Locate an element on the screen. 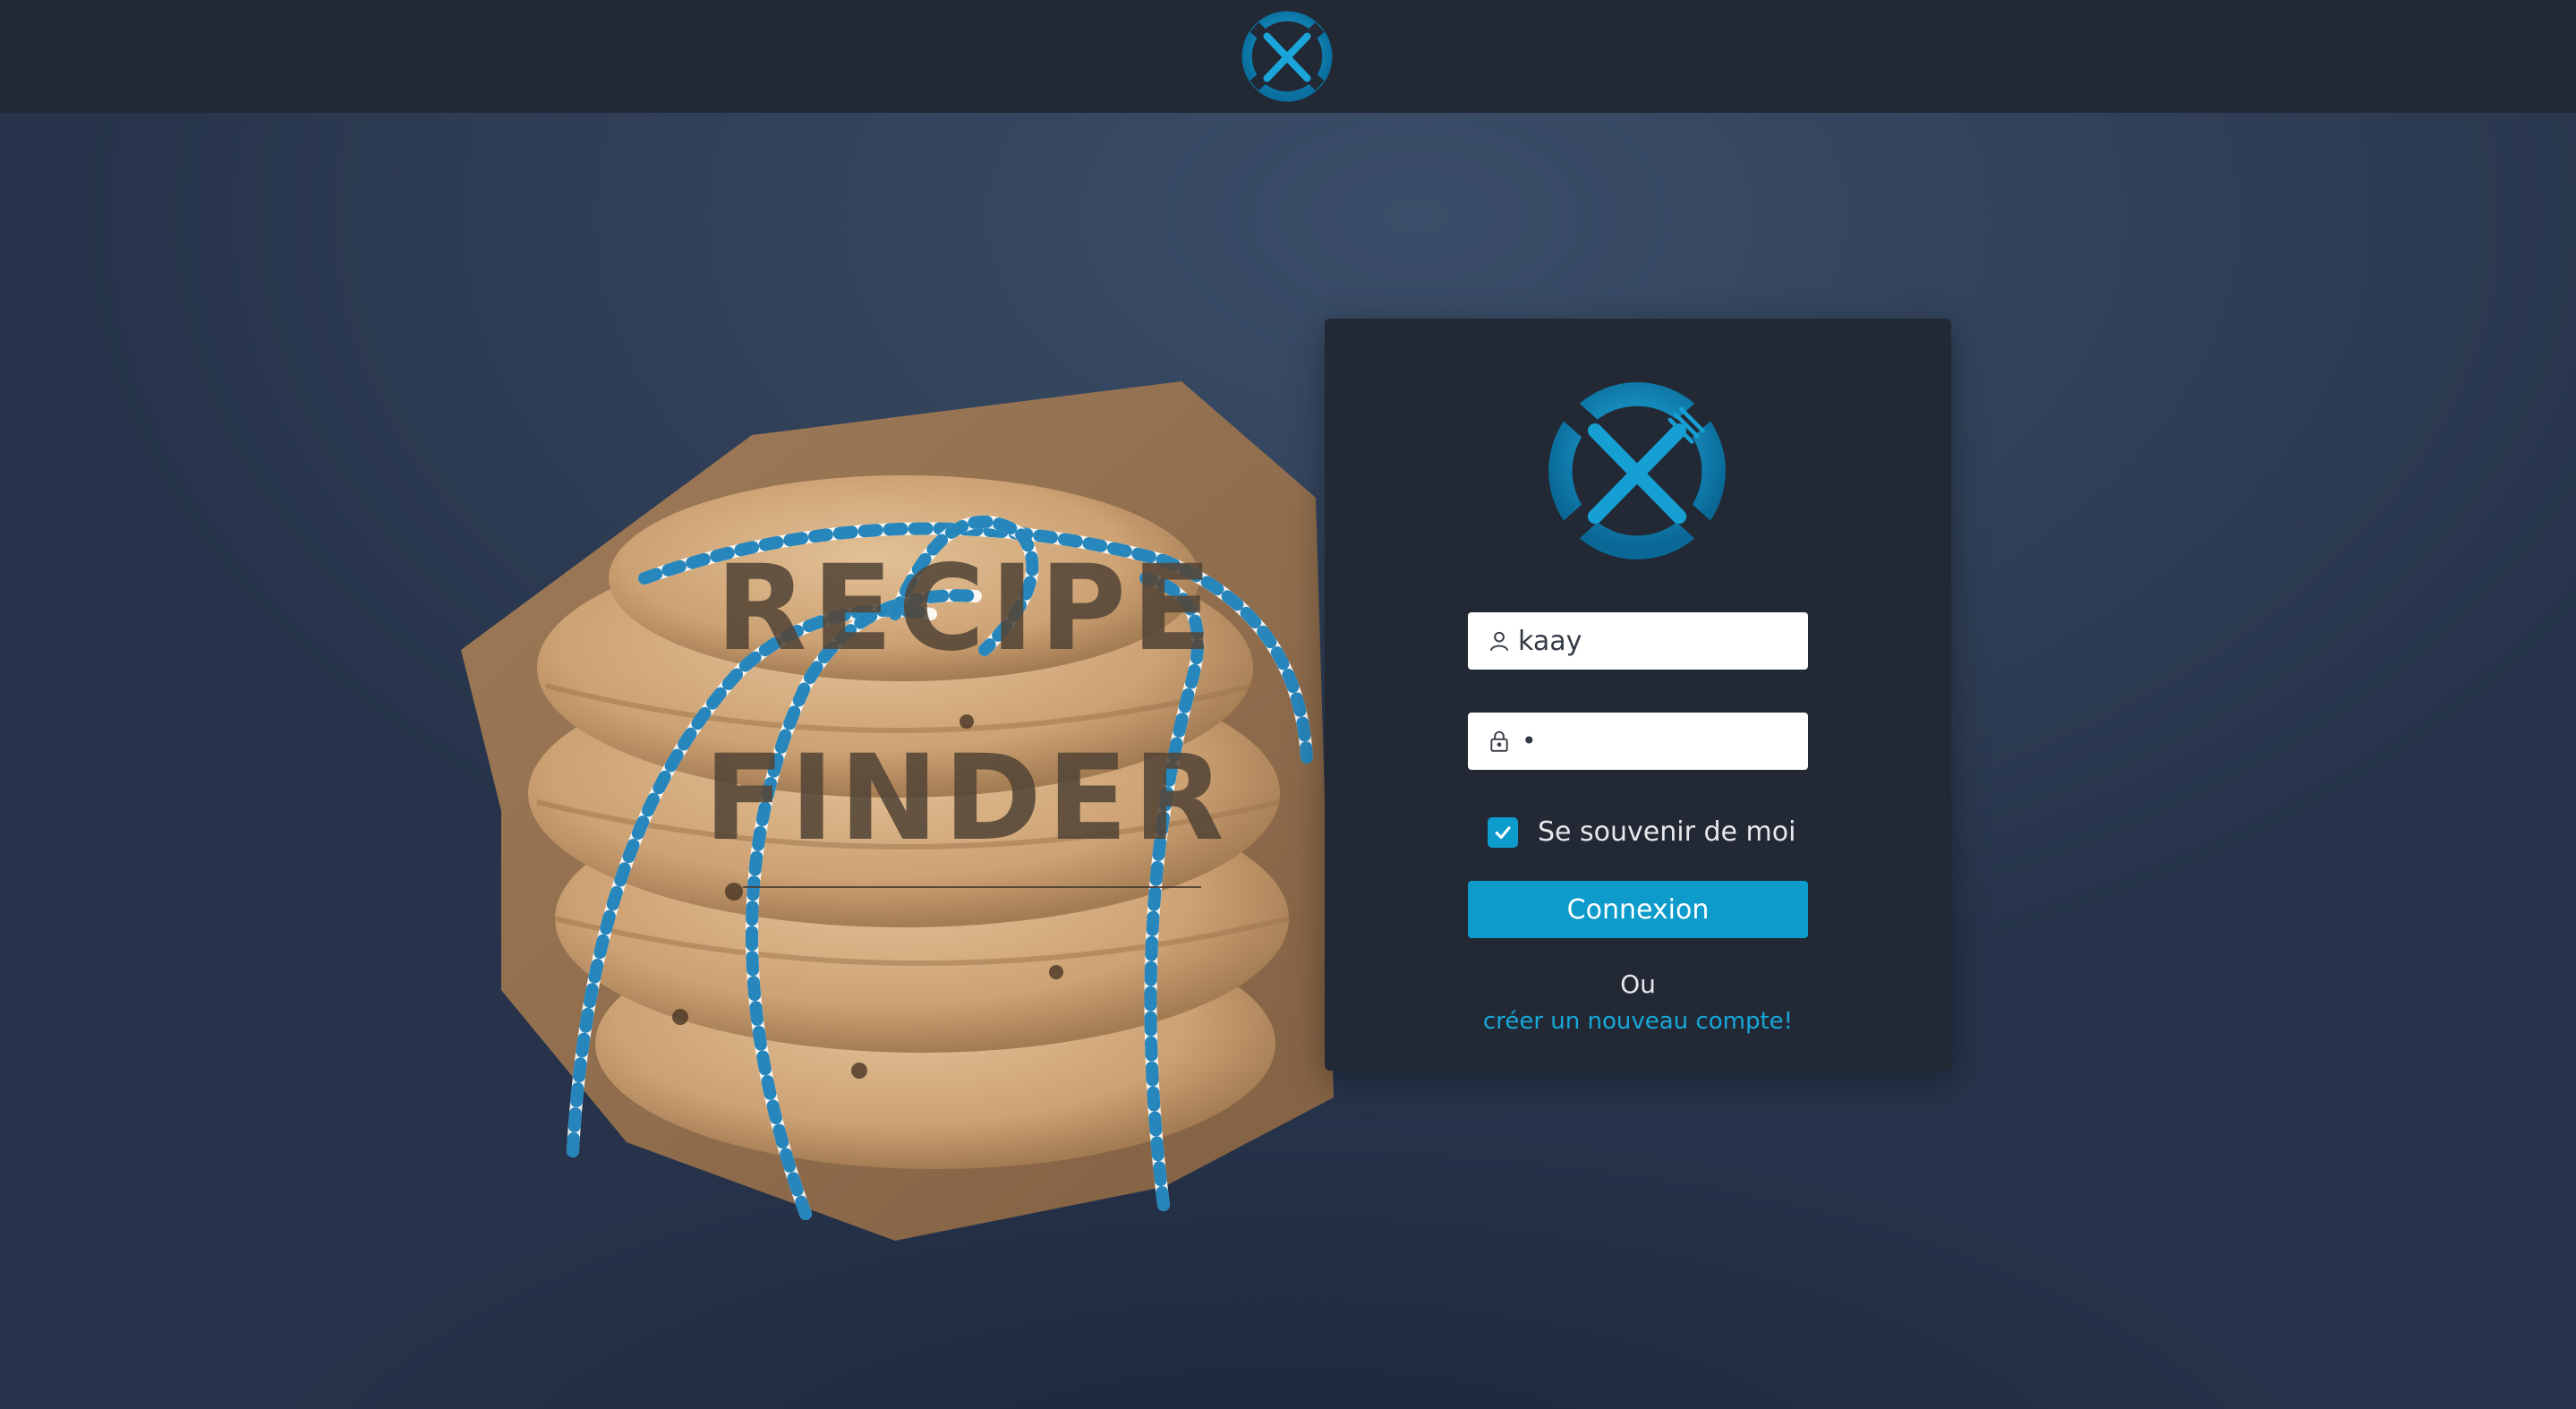 This screenshot has height=1409, width=2576. checkmark-icon is located at coordinates (1503, 832).